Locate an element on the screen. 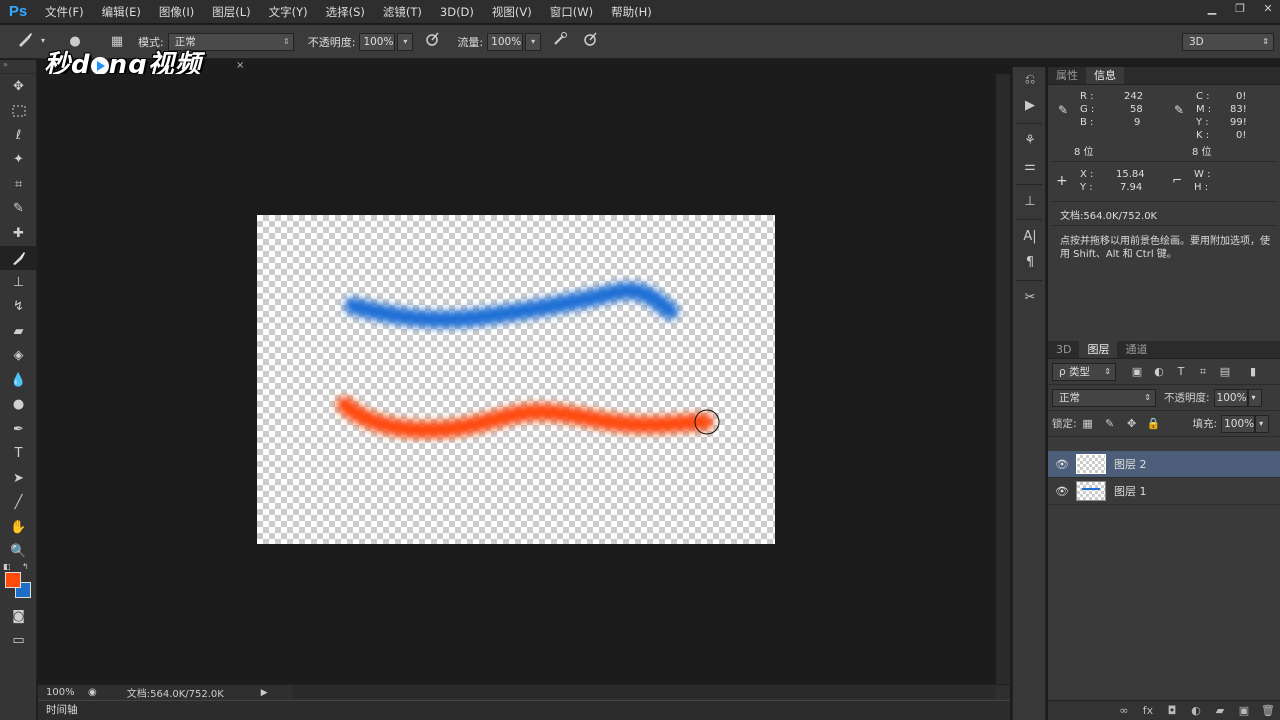  marquee-tool-icon is located at coordinates (18, 111).